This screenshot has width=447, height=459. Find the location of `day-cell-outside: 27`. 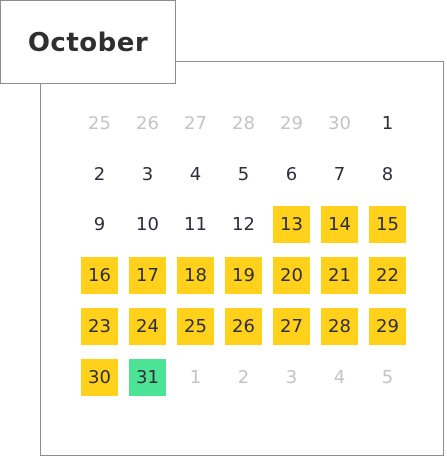

day-cell-outside: 27 is located at coordinates (195, 123).